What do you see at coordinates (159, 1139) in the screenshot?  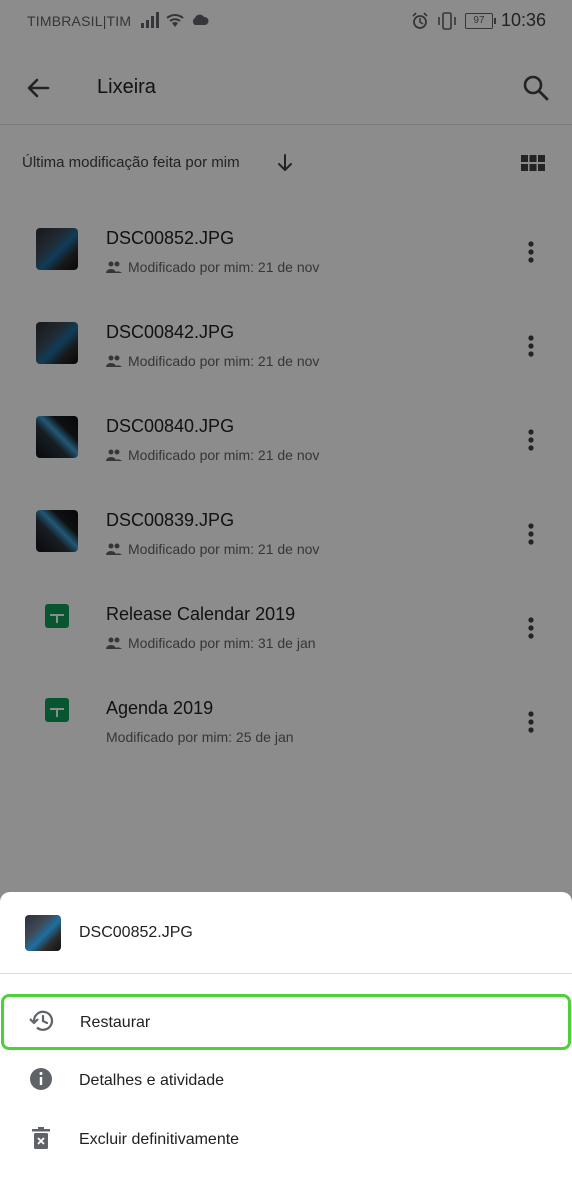 I see `delete-forever-label: Excluir definitivamente` at bounding box center [159, 1139].